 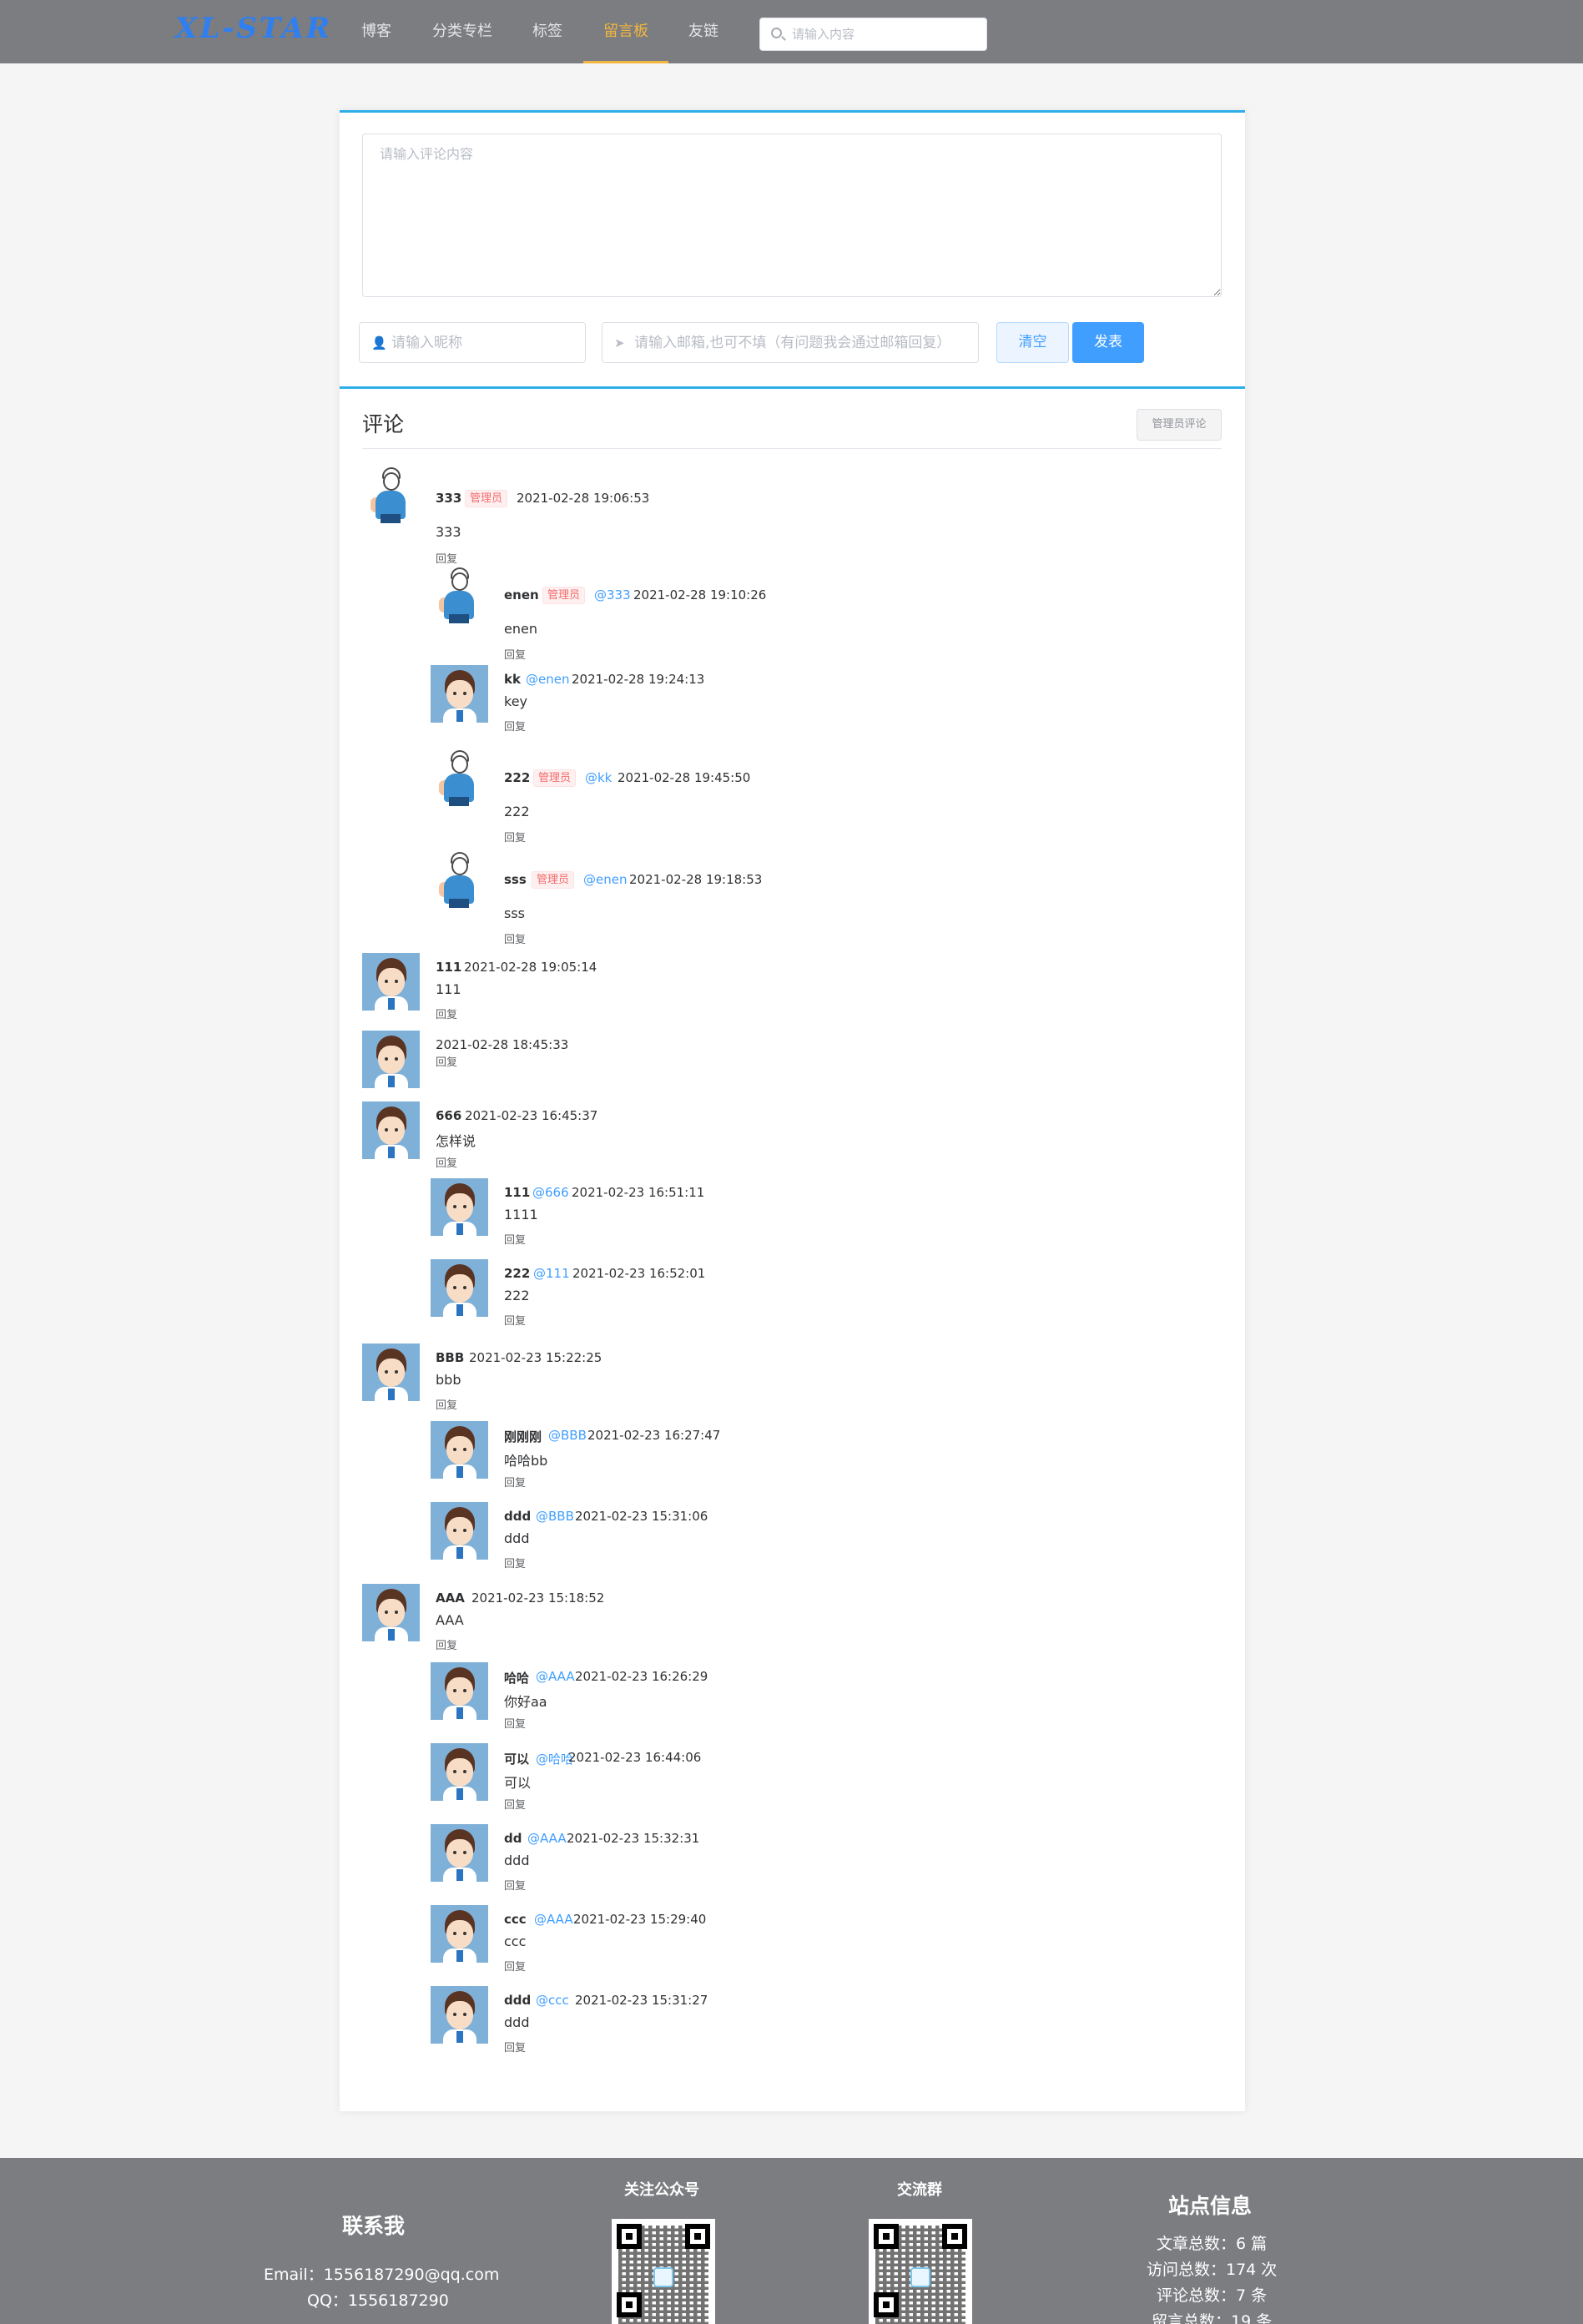 I want to click on group-qr-code, so click(x=920, y=2271).